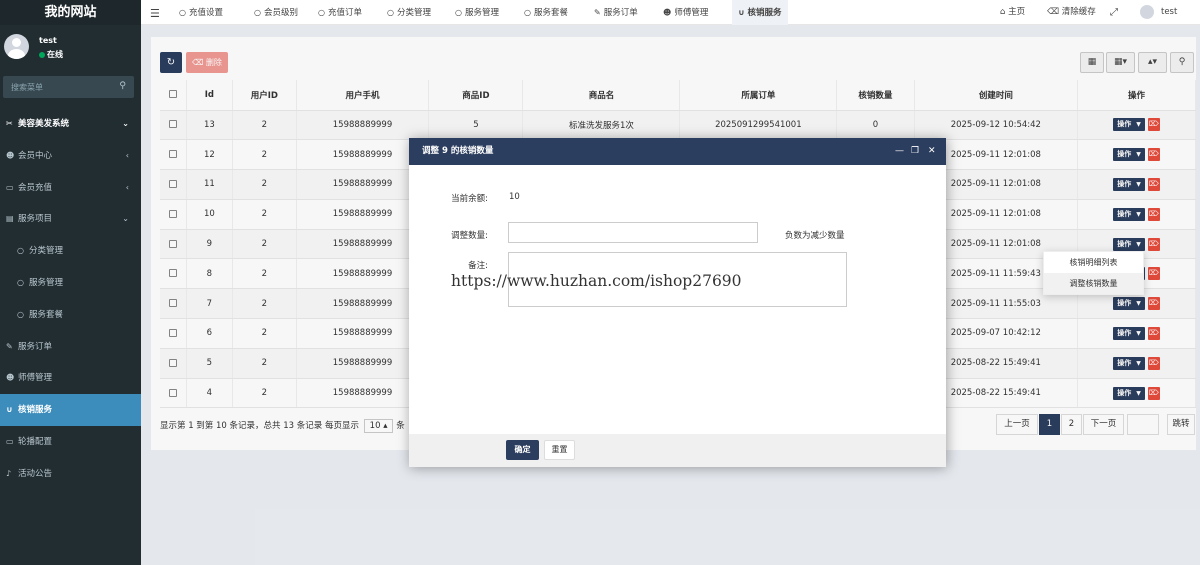 This screenshot has width=1200, height=565. I want to click on sidebar-item-label: 服务管理, so click(46, 282).